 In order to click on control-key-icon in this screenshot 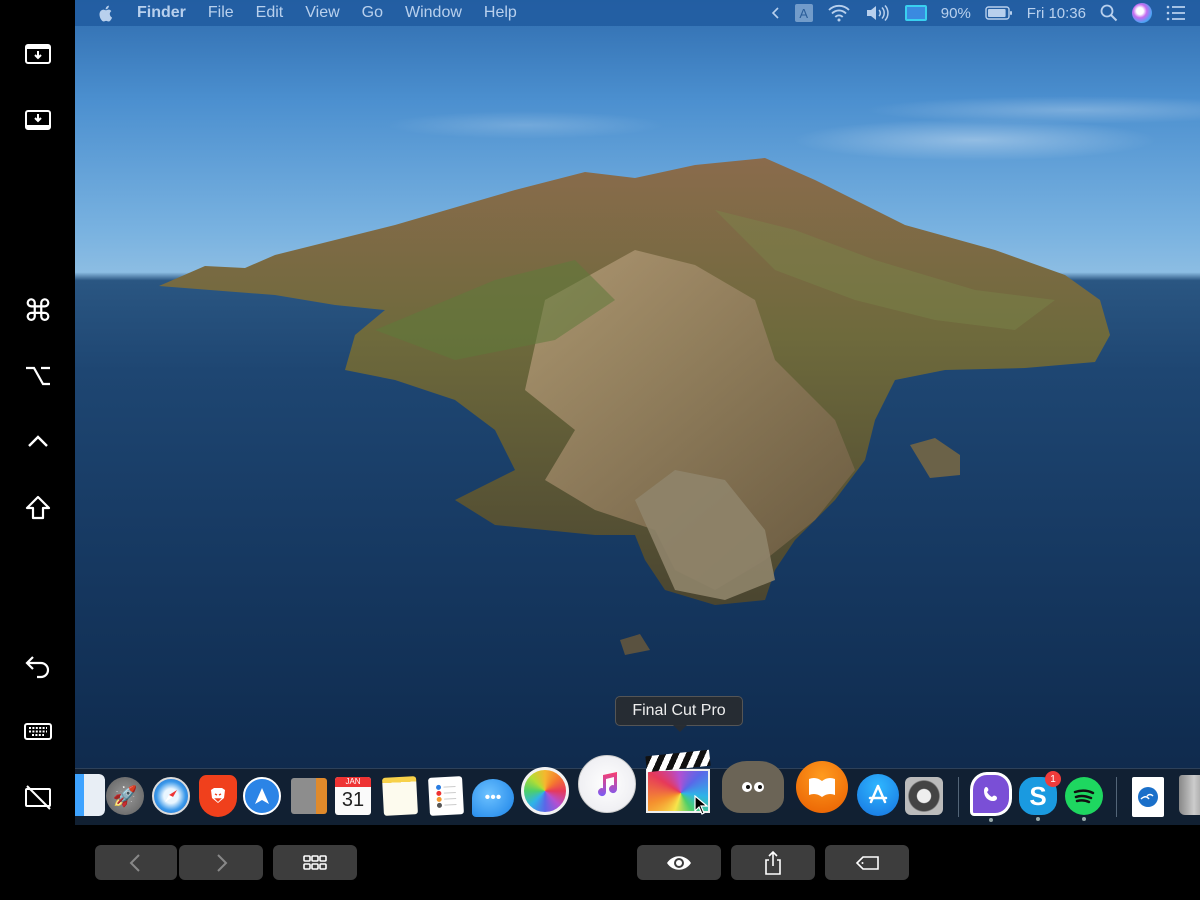, I will do `click(38, 441)`.